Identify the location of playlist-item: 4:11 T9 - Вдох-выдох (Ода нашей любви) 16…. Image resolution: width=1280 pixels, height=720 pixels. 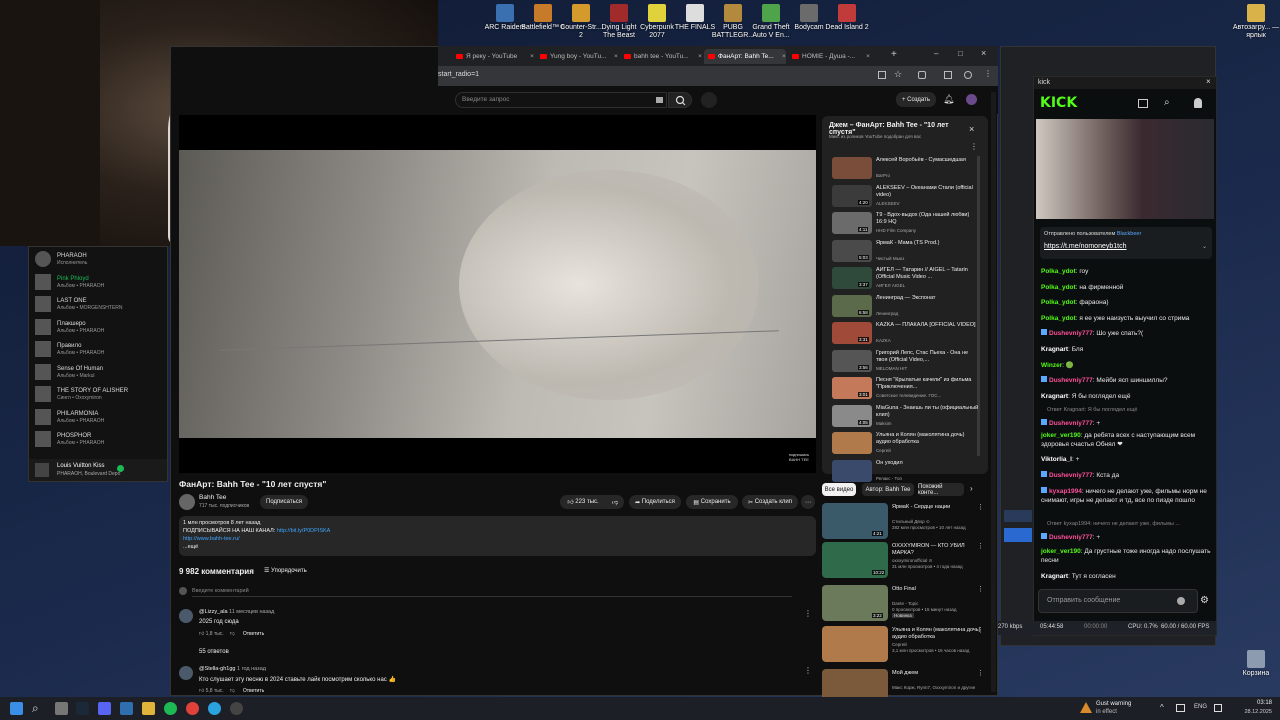
(907, 225).